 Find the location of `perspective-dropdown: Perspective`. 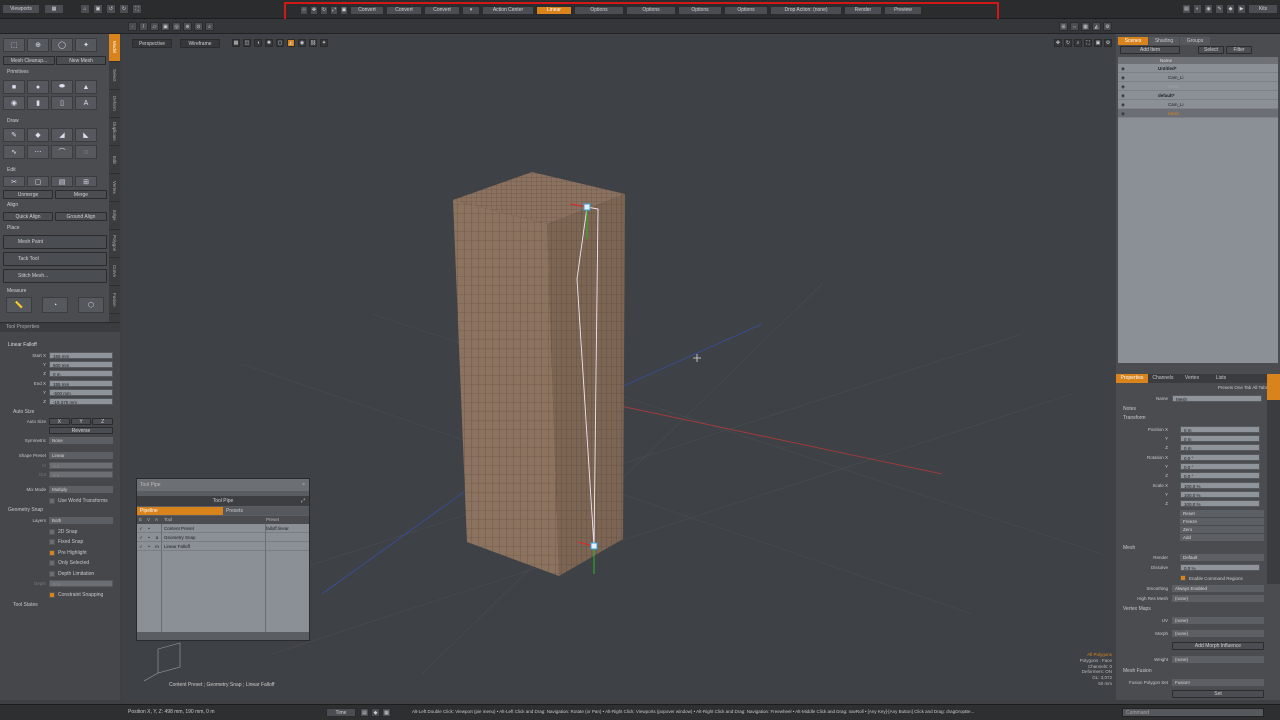

perspective-dropdown: Perspective is located at coordinates (152, 43).